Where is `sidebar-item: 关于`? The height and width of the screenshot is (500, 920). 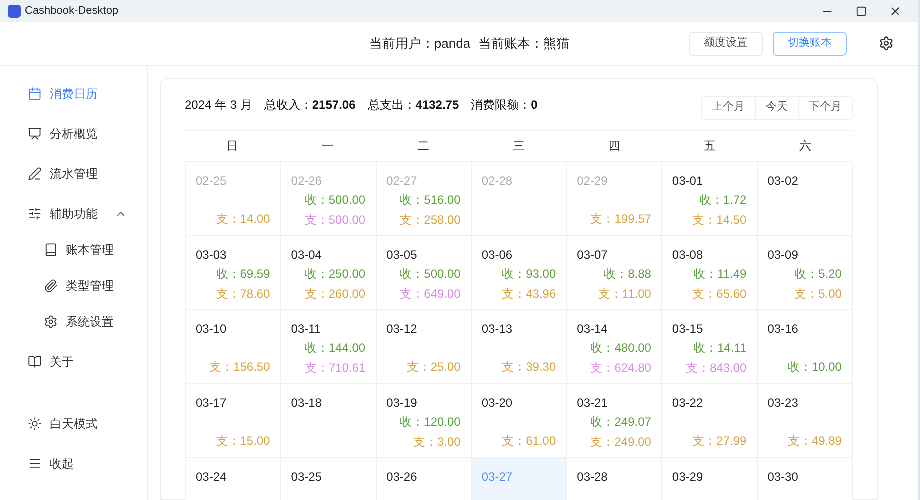 sidebar-item: 关于 is located at coordinates (73, 362).